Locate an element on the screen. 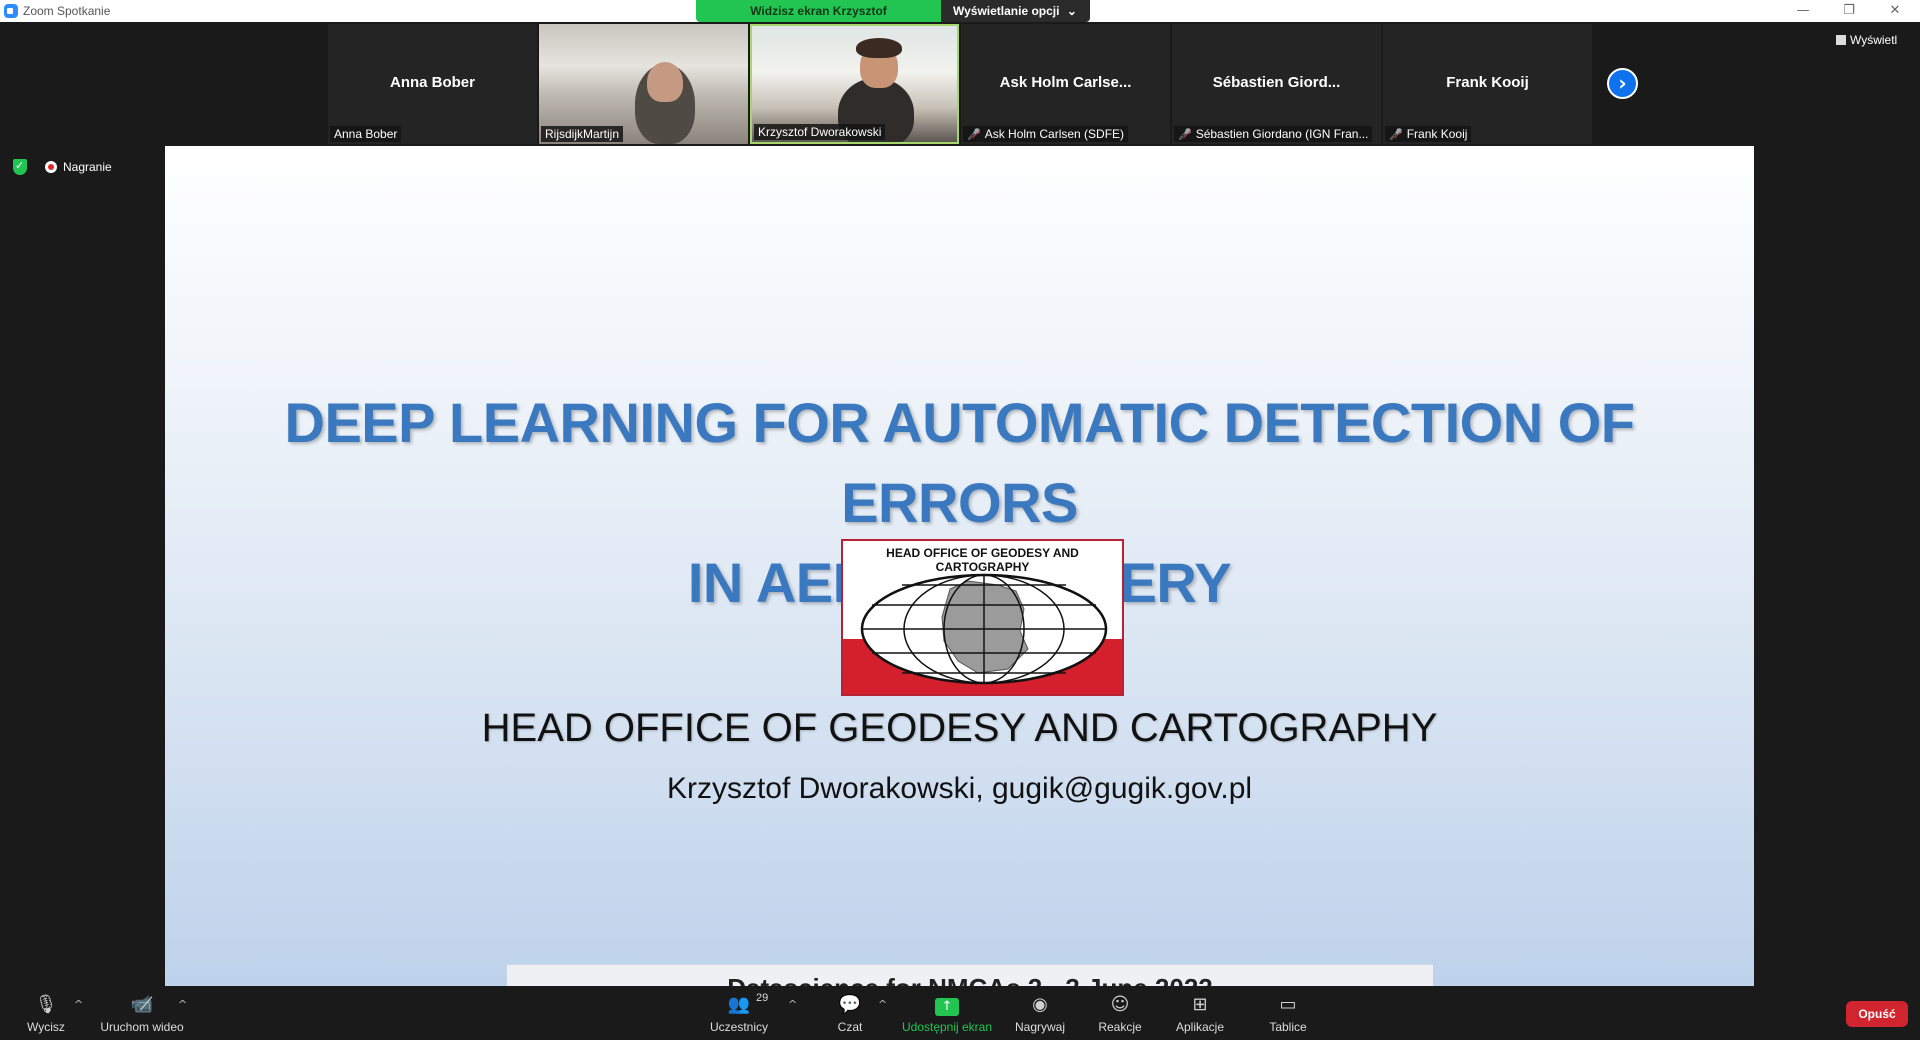 This screenshot has height=1040, width=1920. participant-name: Frank Kooij is located at coordinates (1487, 82).